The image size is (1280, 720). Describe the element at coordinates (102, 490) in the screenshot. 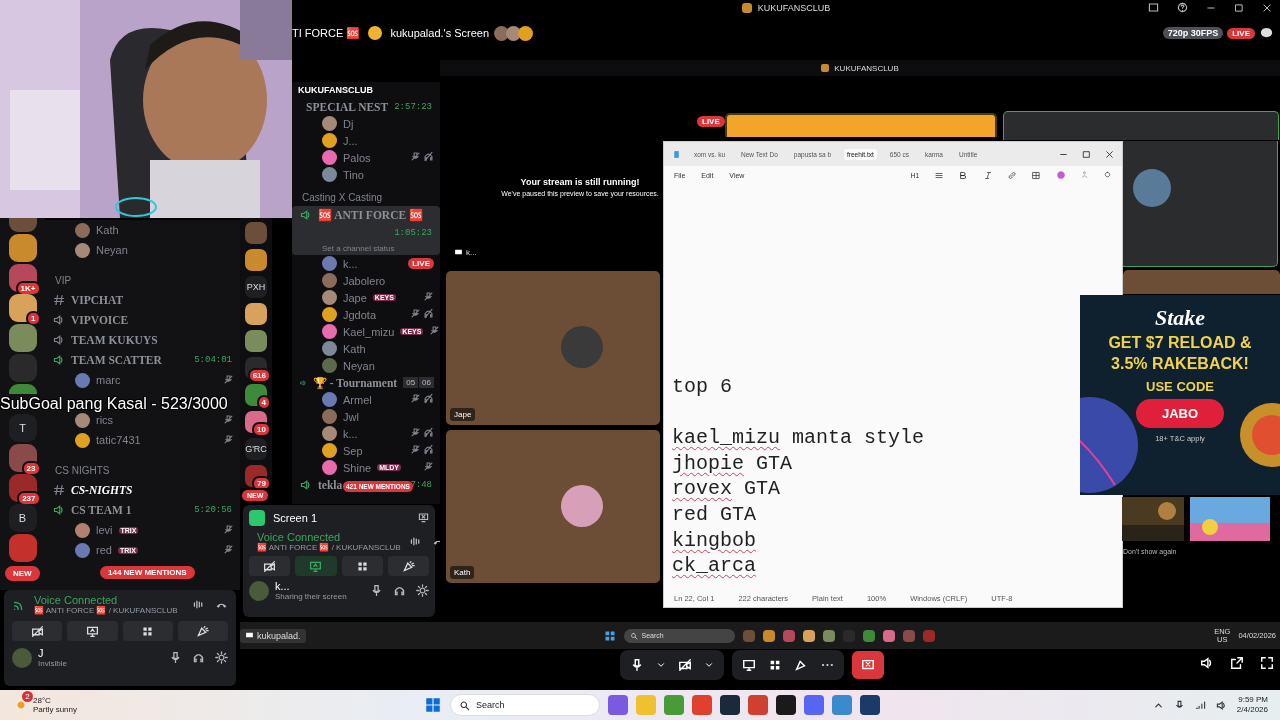

I see `channel-name: CS-NIGHTS` at that location.